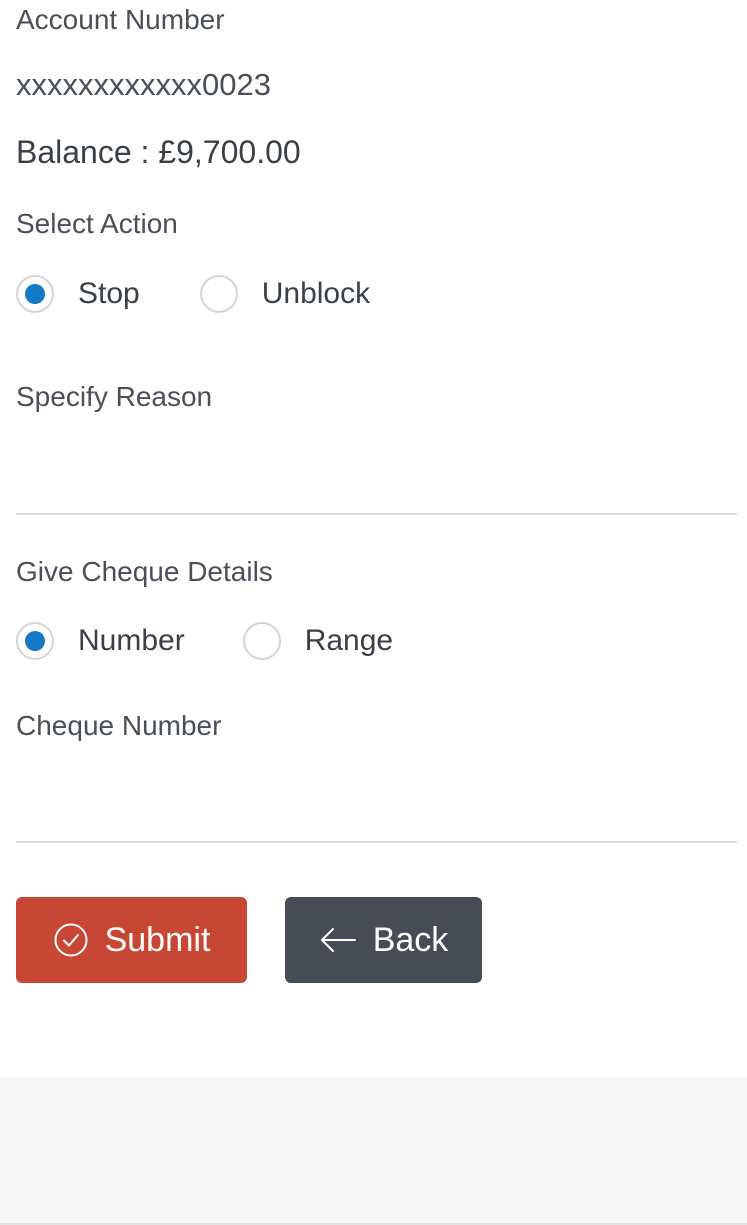 This screenshot has height=1225, width=747. I want to click on action-radio-group: Stop Unblock, so click(193, 294).